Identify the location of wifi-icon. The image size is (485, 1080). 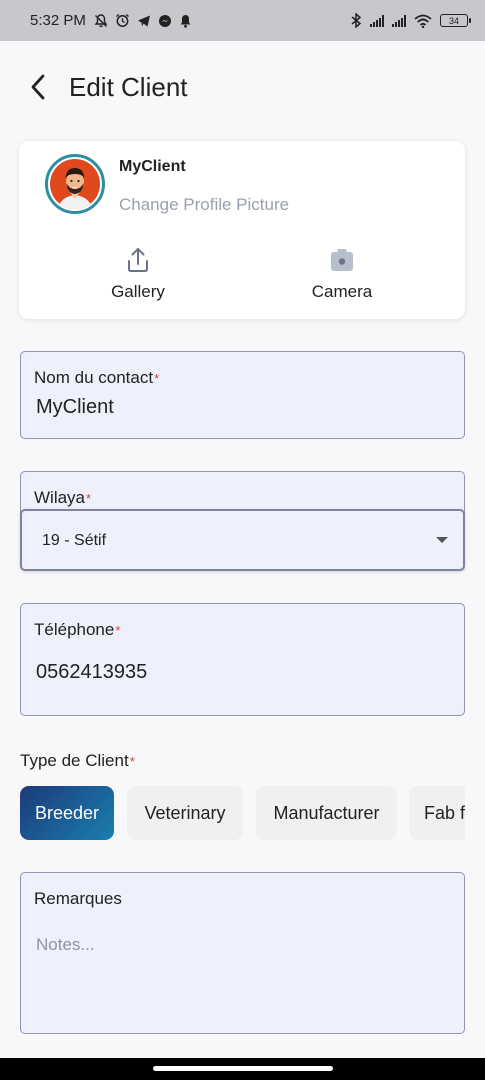
(423, 21).